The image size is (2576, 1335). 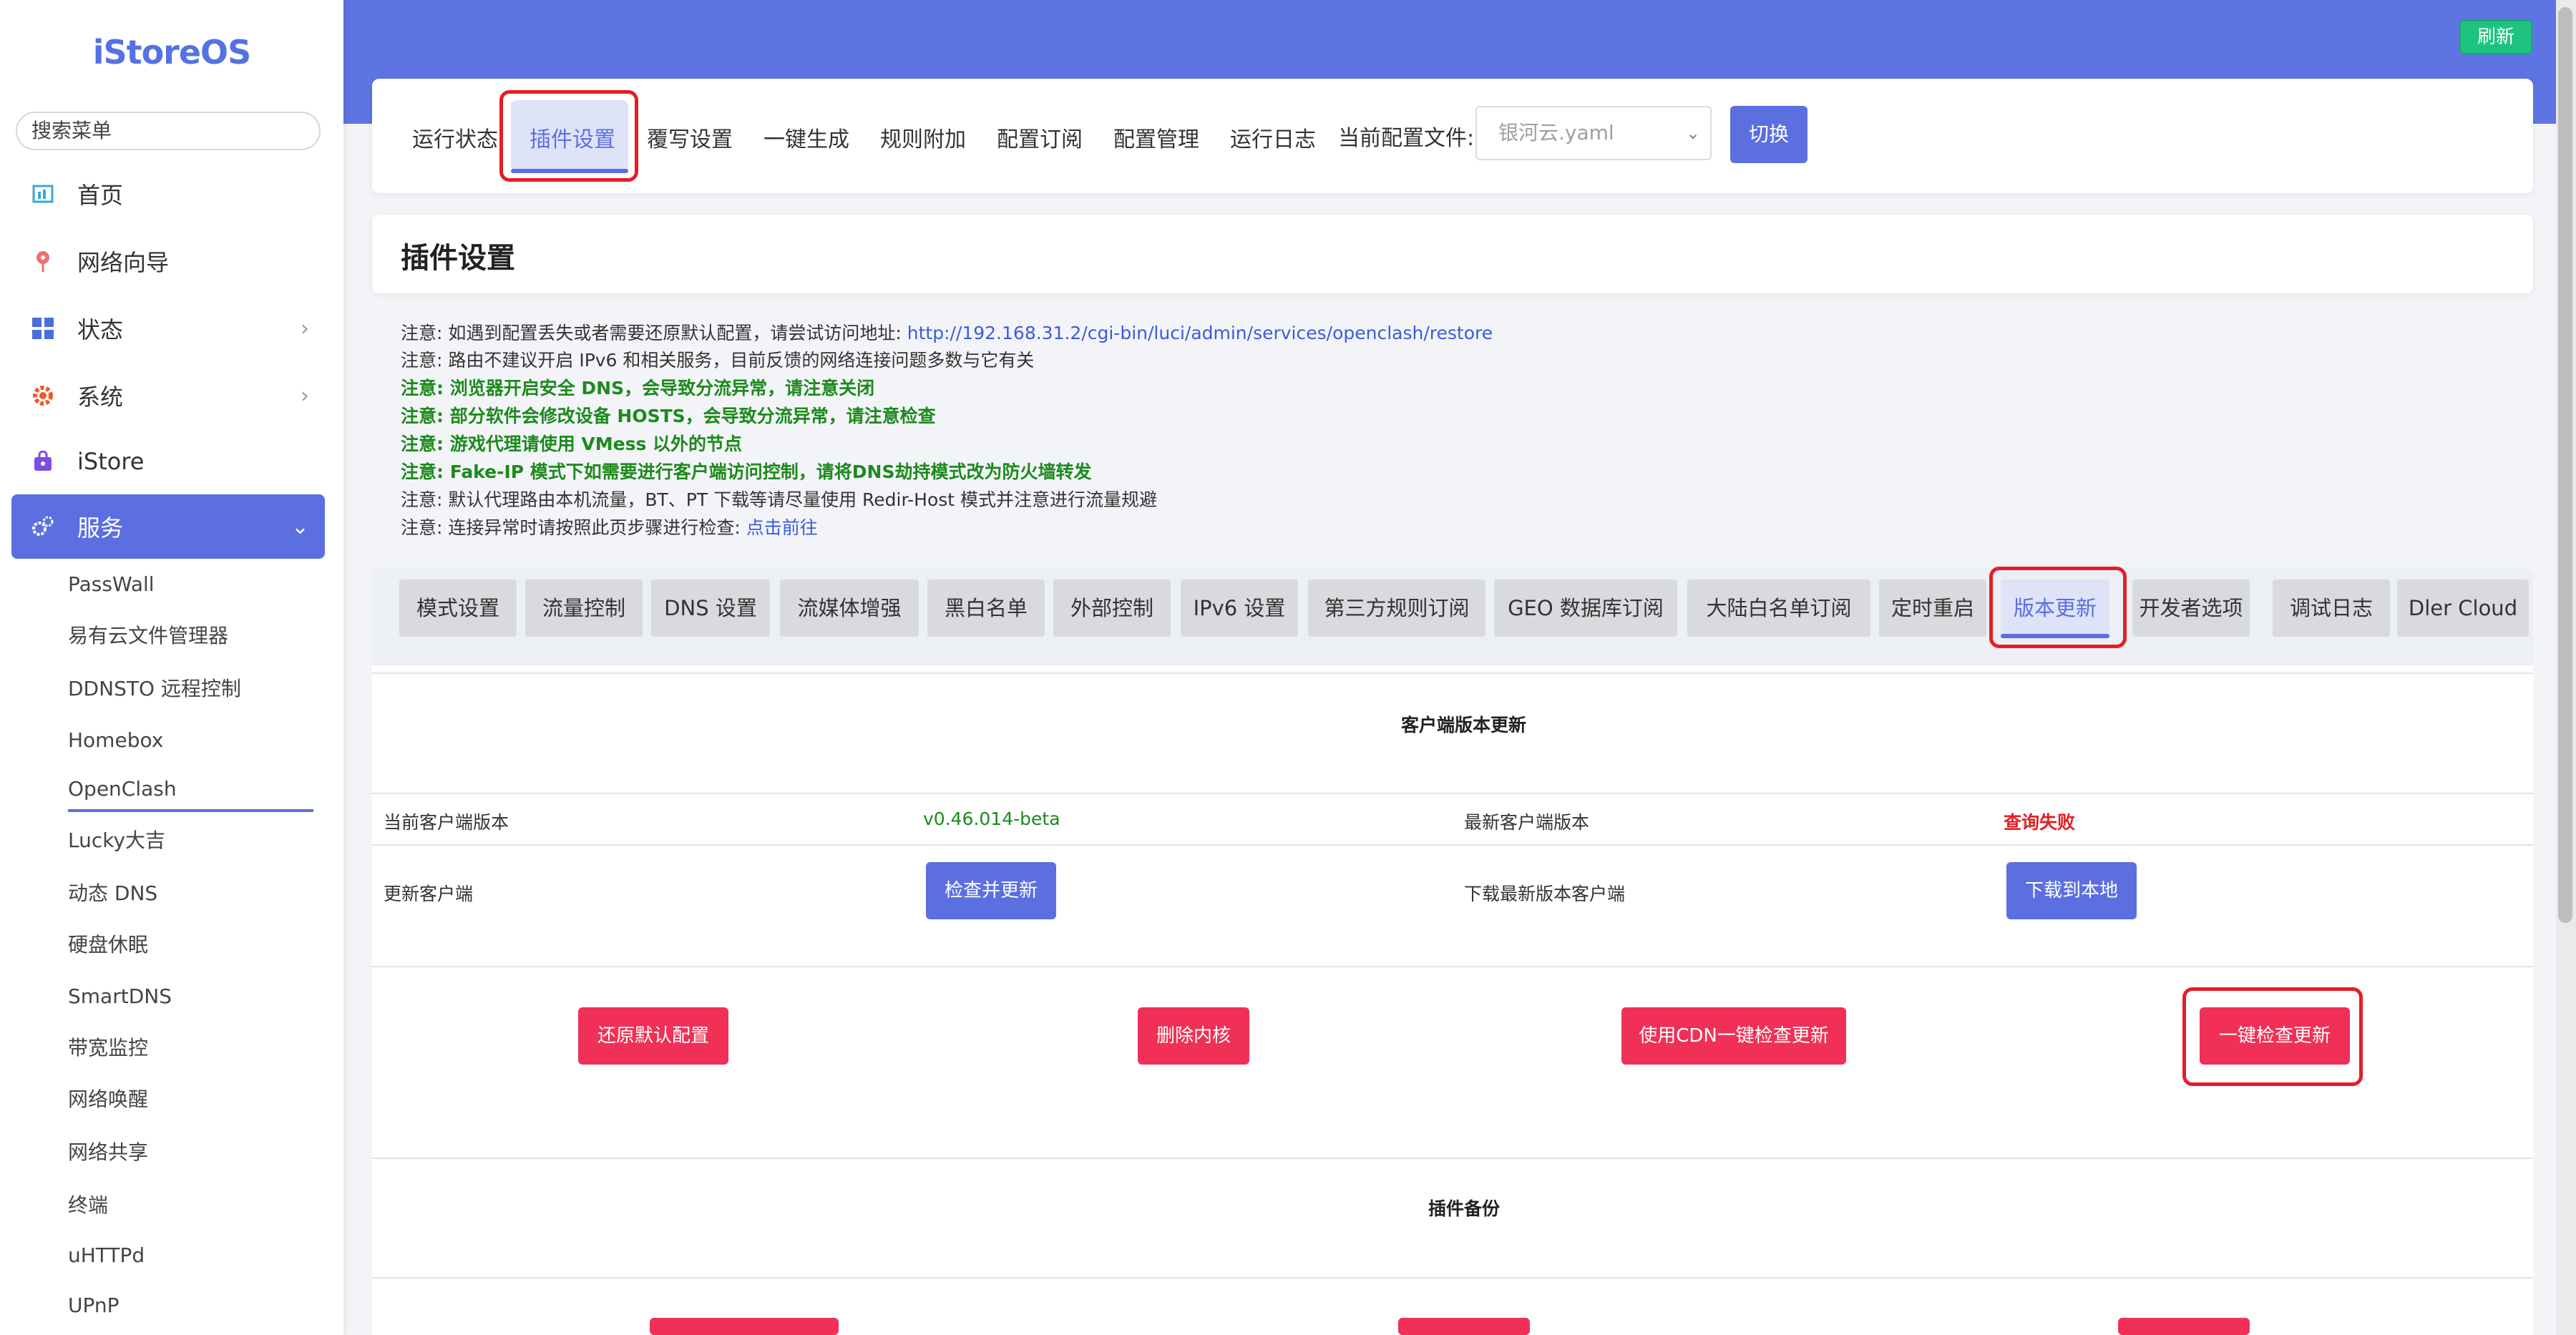 I want to click on grid-icon, so click(x=43, y=328).